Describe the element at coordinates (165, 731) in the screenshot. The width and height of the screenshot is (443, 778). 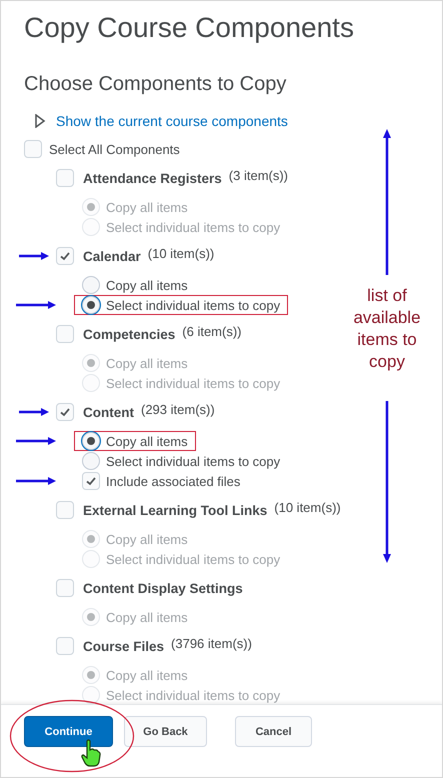
I see `footer-button: Go Back` at that location.